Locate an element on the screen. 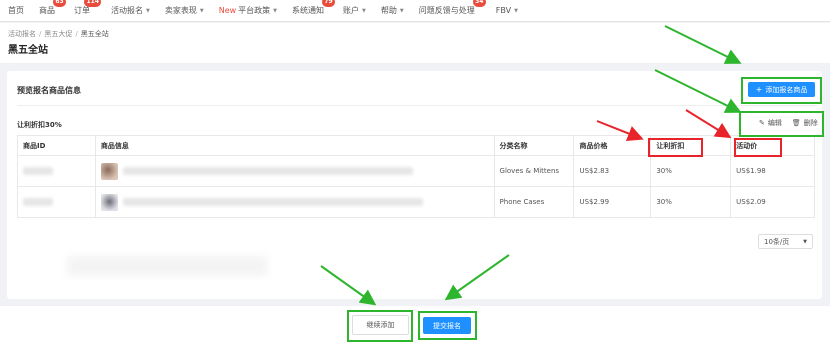 The width and height of the screenshot is (830, 344). delete-button: 🗑 删除 is located at coordinates (805, 123).